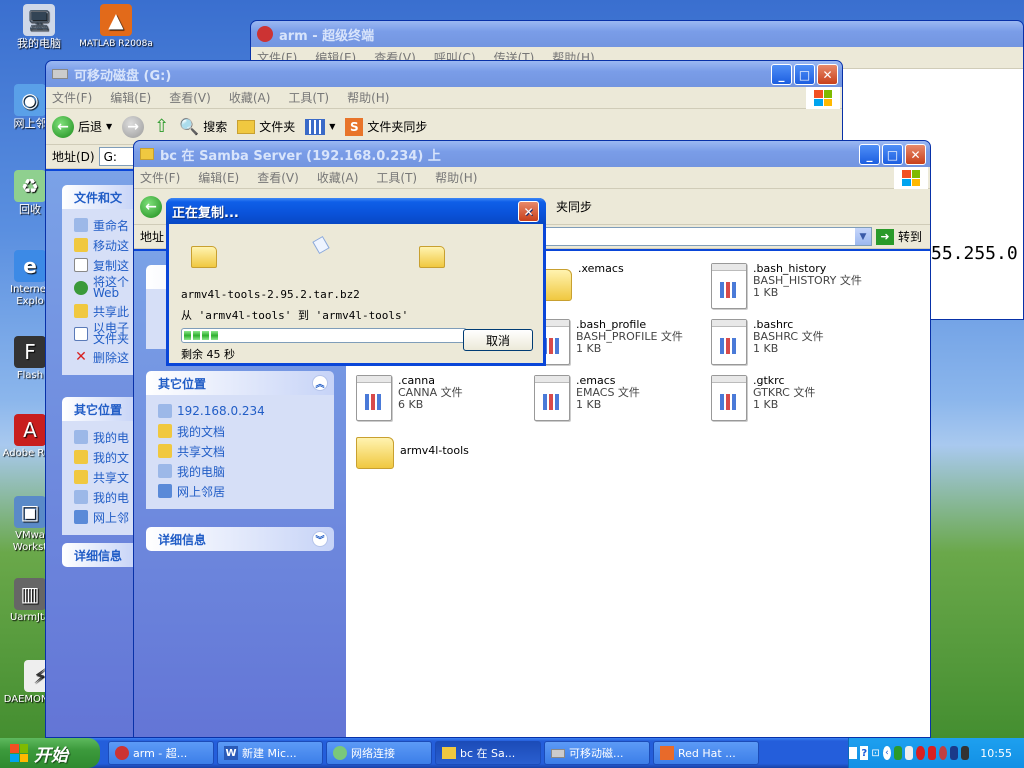  I want to click on place-samba-server: 192.168.0.234, so click(241, 411).